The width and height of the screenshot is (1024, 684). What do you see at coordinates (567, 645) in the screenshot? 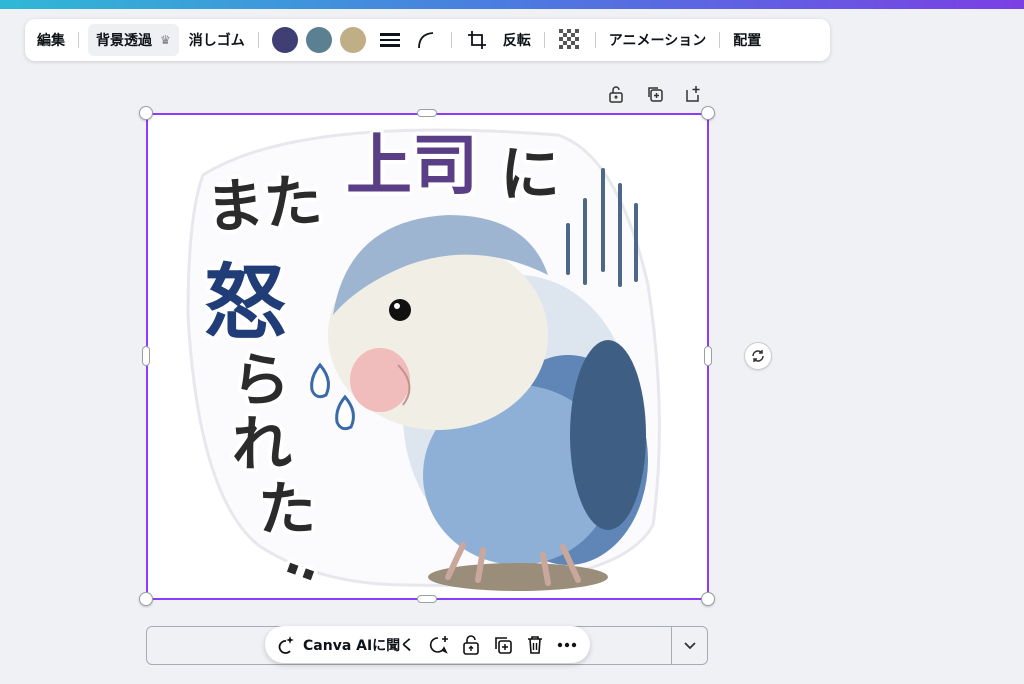
I see `more-options-icon` at bounding box center [567, 645].